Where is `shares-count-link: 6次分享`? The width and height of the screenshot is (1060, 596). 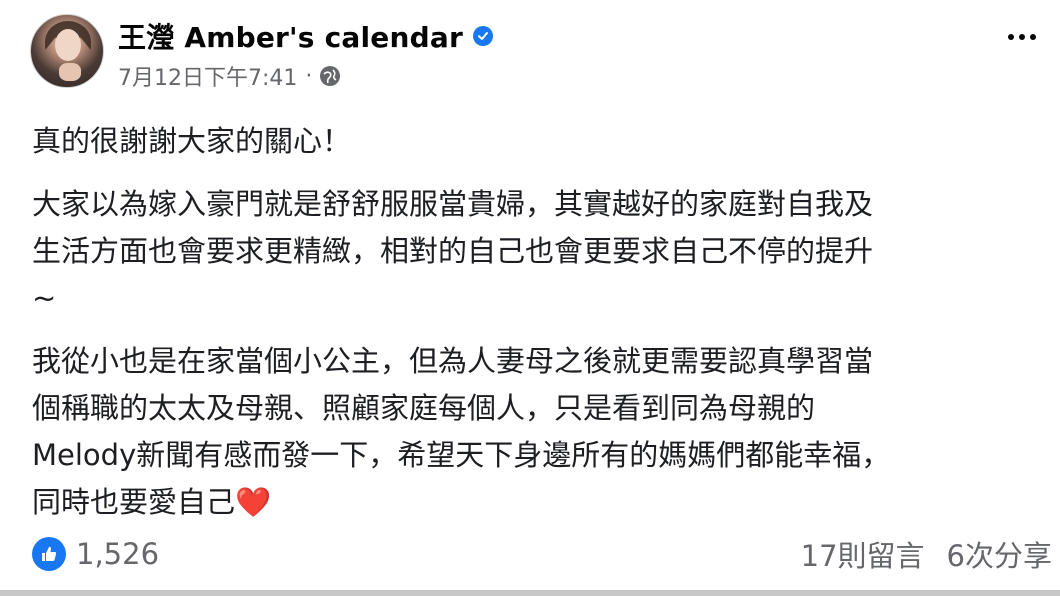 shares-count-link: 6次分享 is located at coordinates (999, 554).